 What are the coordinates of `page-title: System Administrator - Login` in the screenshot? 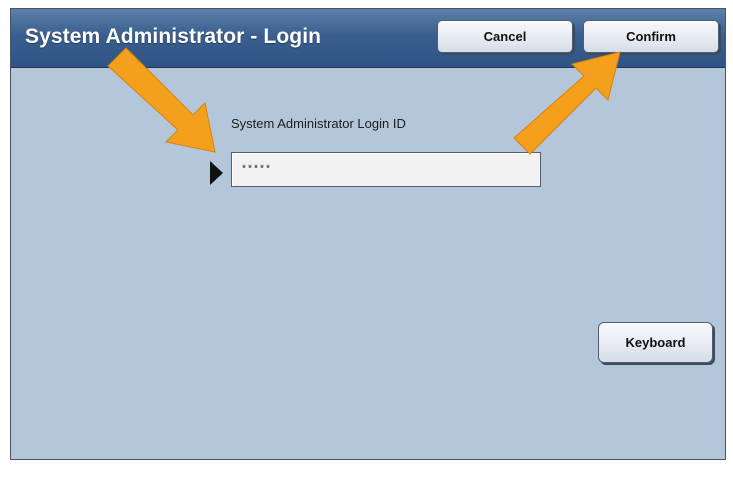 It's located at (173, 36).